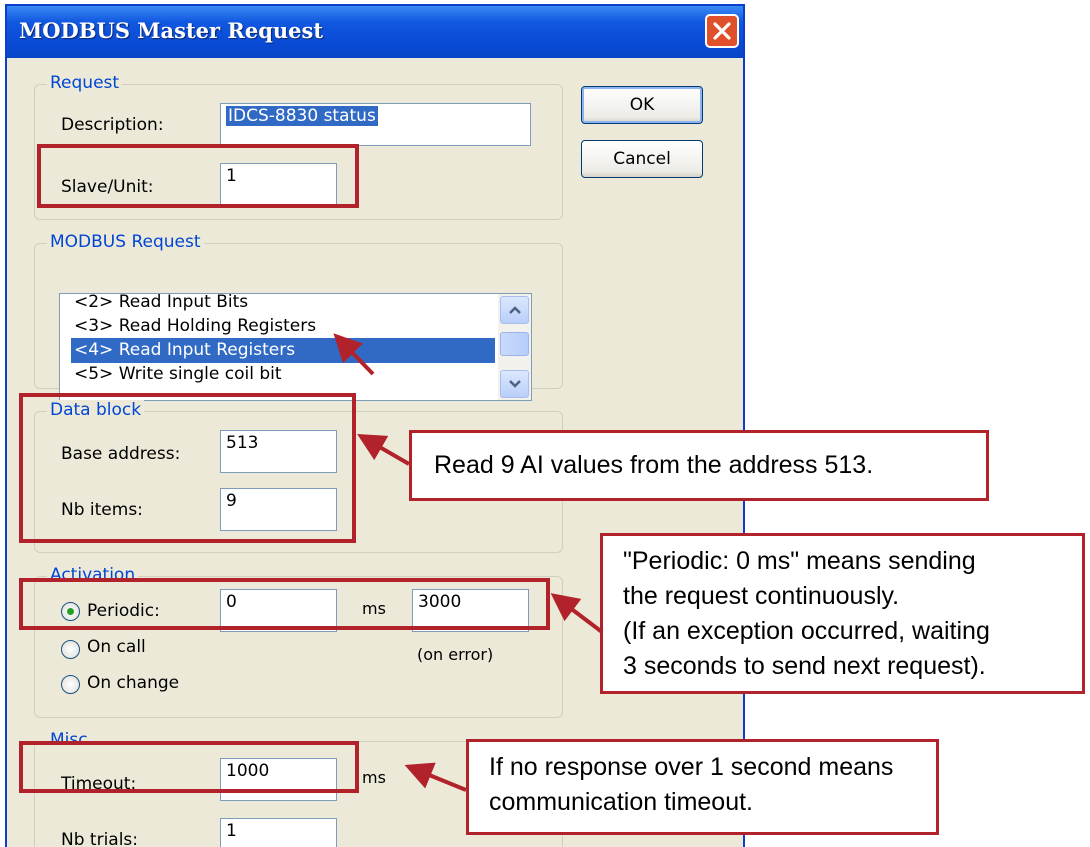  What do you see at coordinates (577, 613) in the screenshot?
I see `periodic-arrow` at bounding box center [577, 613].